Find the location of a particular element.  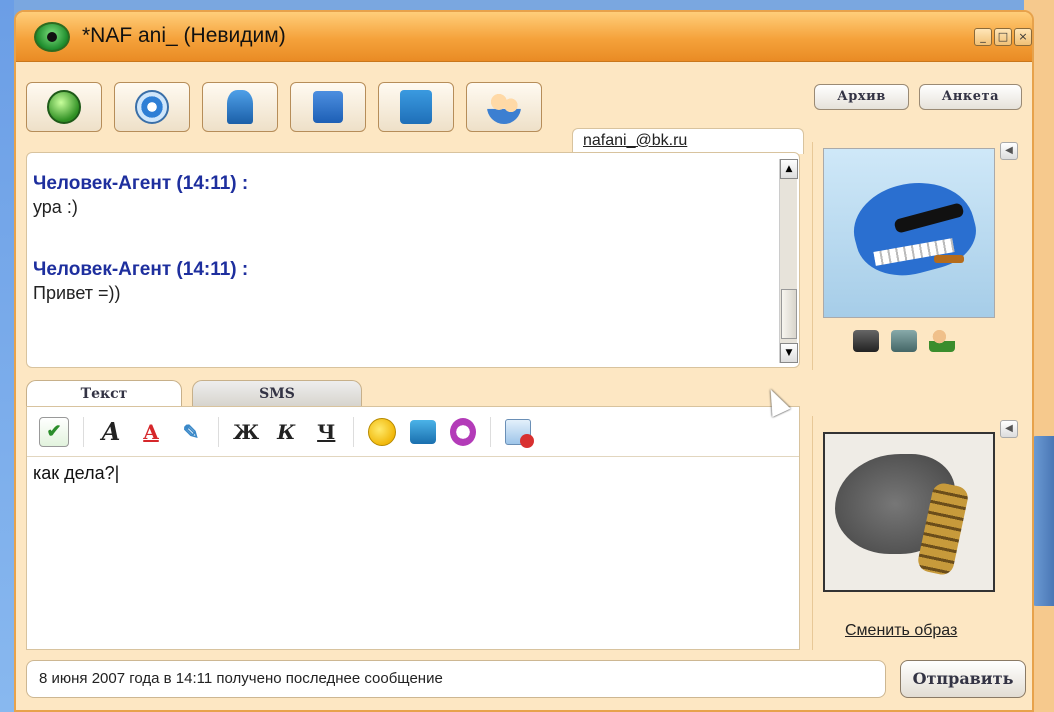

users-icon is located at coordinates (504, 107).